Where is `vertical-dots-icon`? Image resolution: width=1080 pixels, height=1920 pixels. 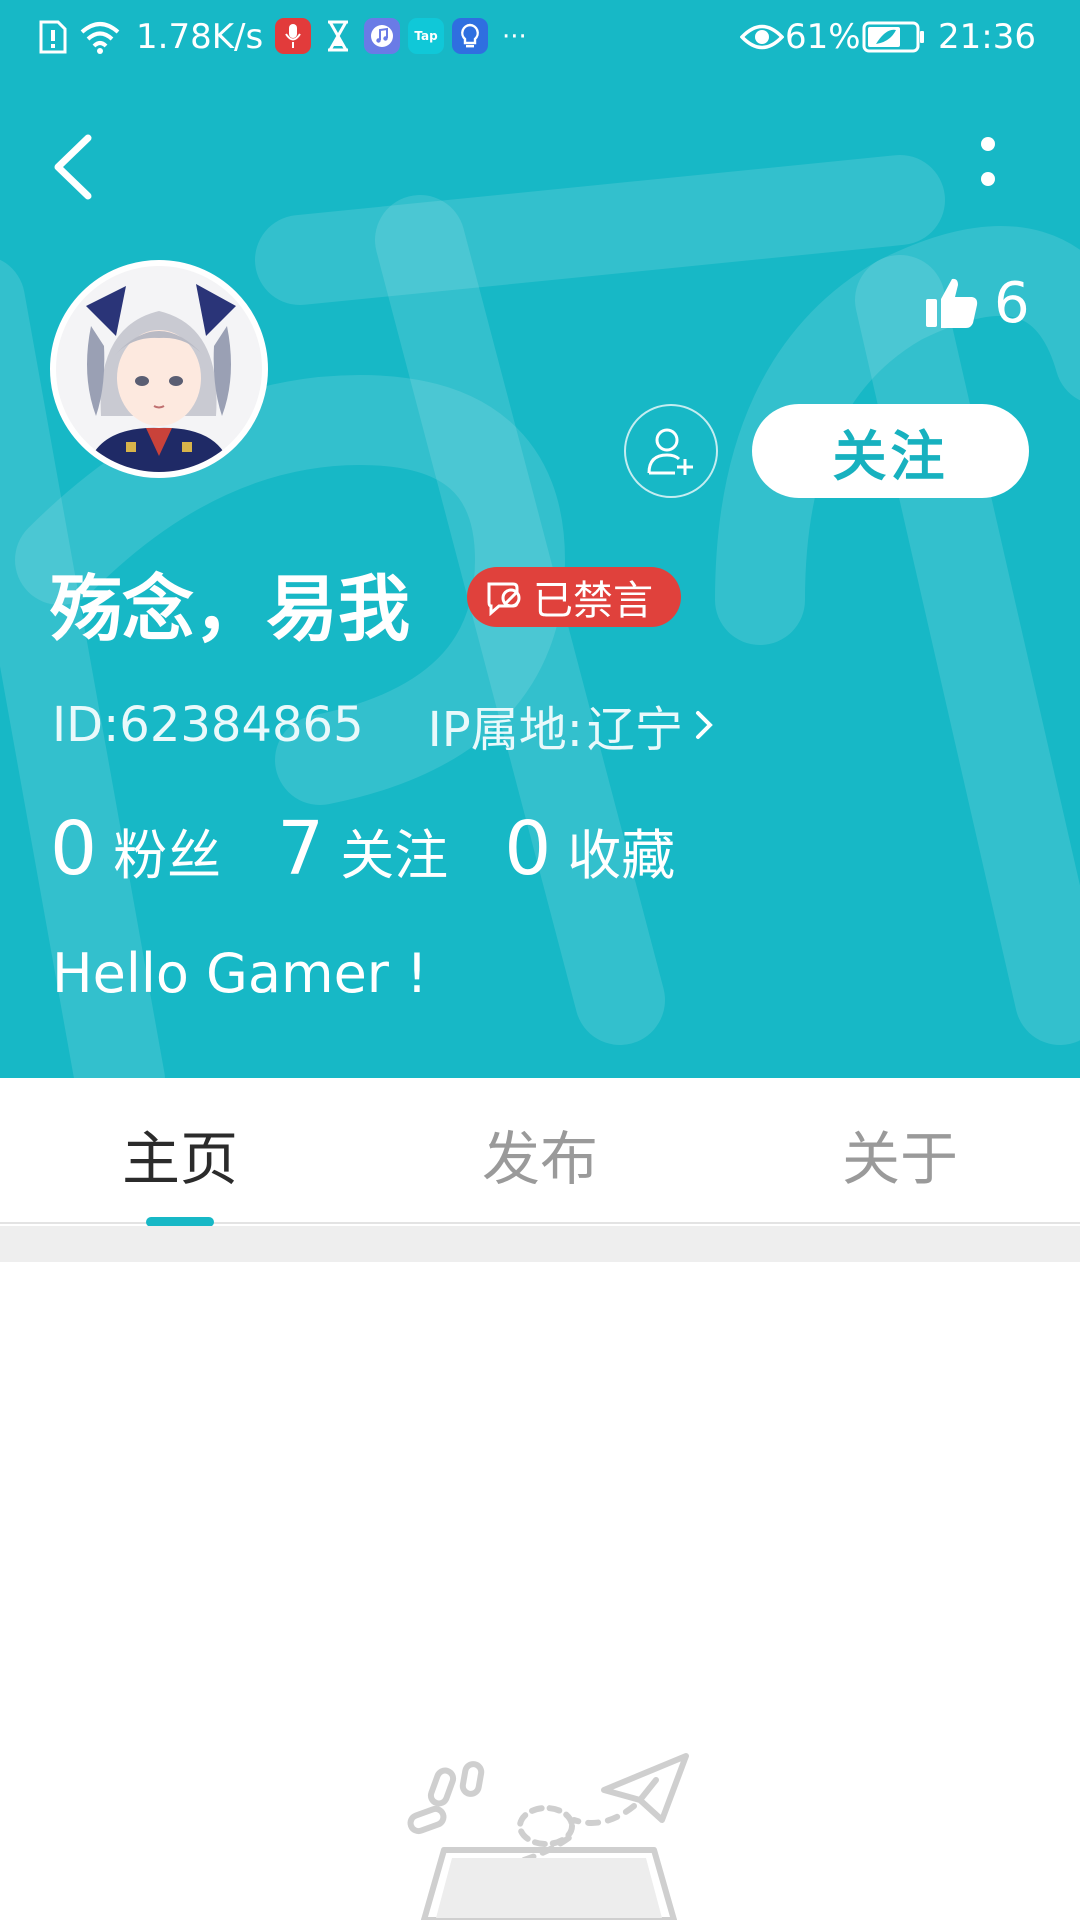
vertical-dots-icon is located at coordinates (988, 161).